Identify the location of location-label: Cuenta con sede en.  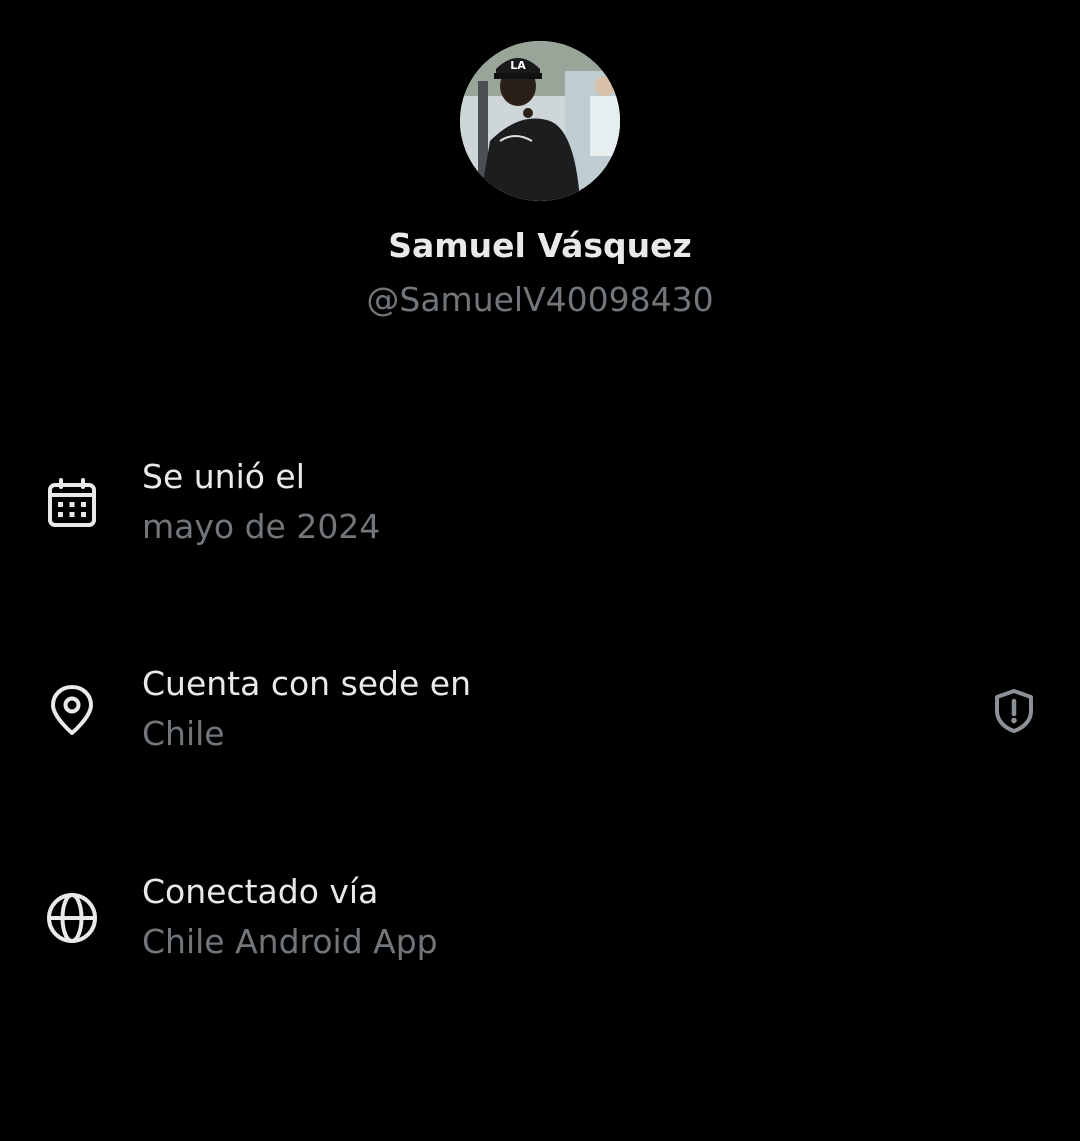
(307, 683).